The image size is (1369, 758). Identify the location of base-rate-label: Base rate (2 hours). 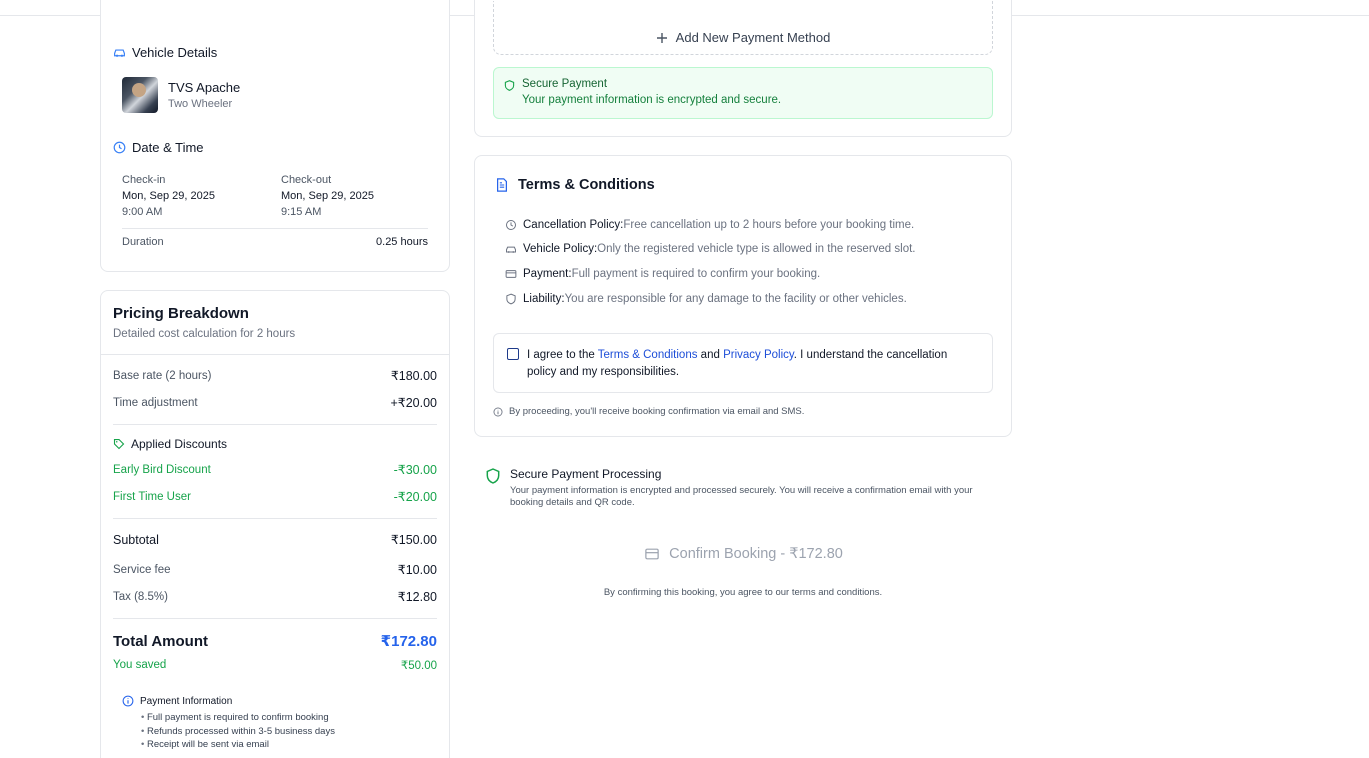
(162, 375).